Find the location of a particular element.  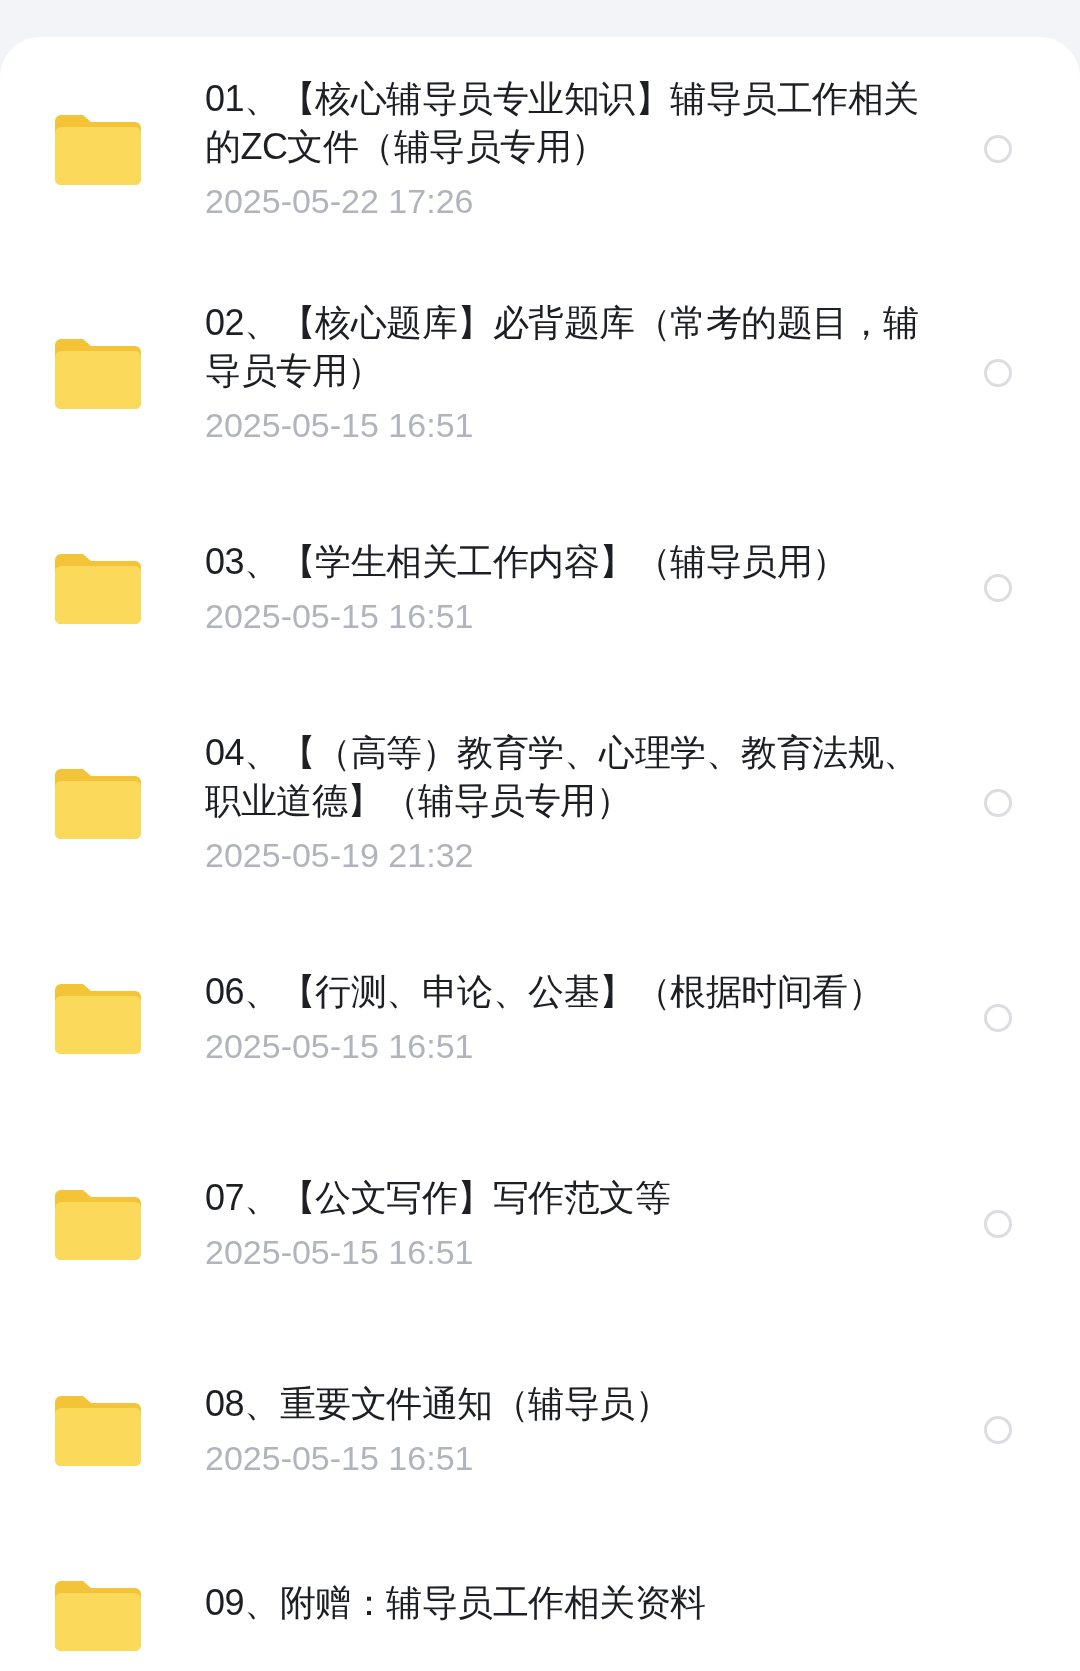

modified-date: 2025-05-22 17:26 is located at coordinates (340, 201).